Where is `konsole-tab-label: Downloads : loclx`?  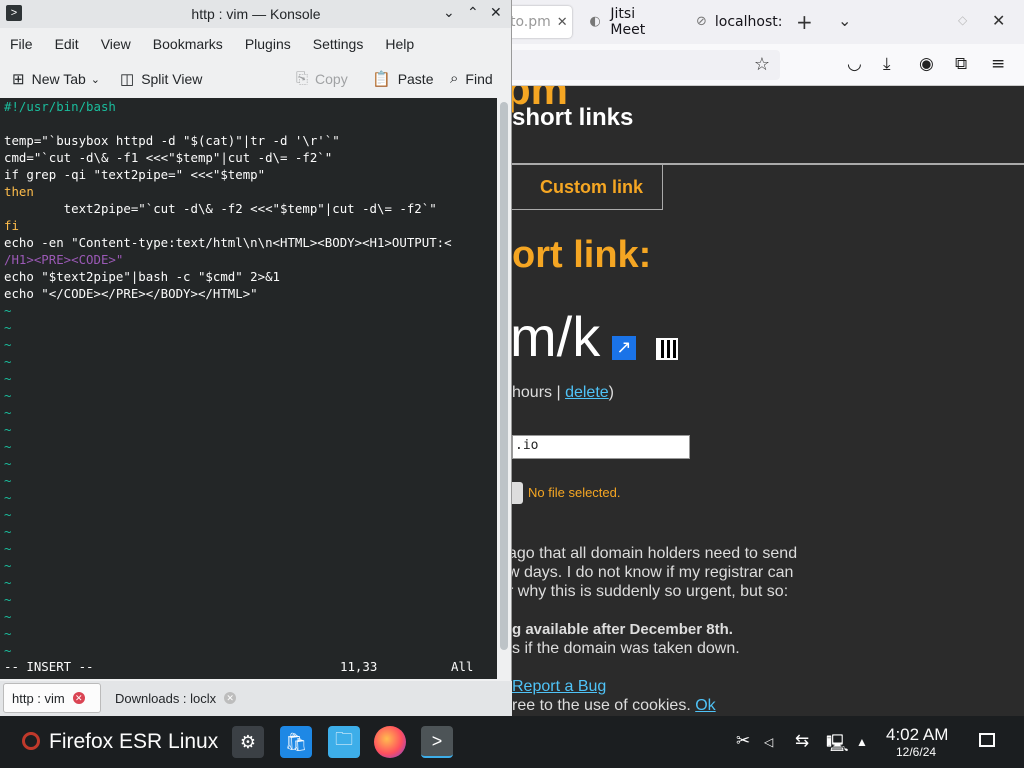 konsole-tab-label: Downloads : loclx is located at coordinates (166, 698).